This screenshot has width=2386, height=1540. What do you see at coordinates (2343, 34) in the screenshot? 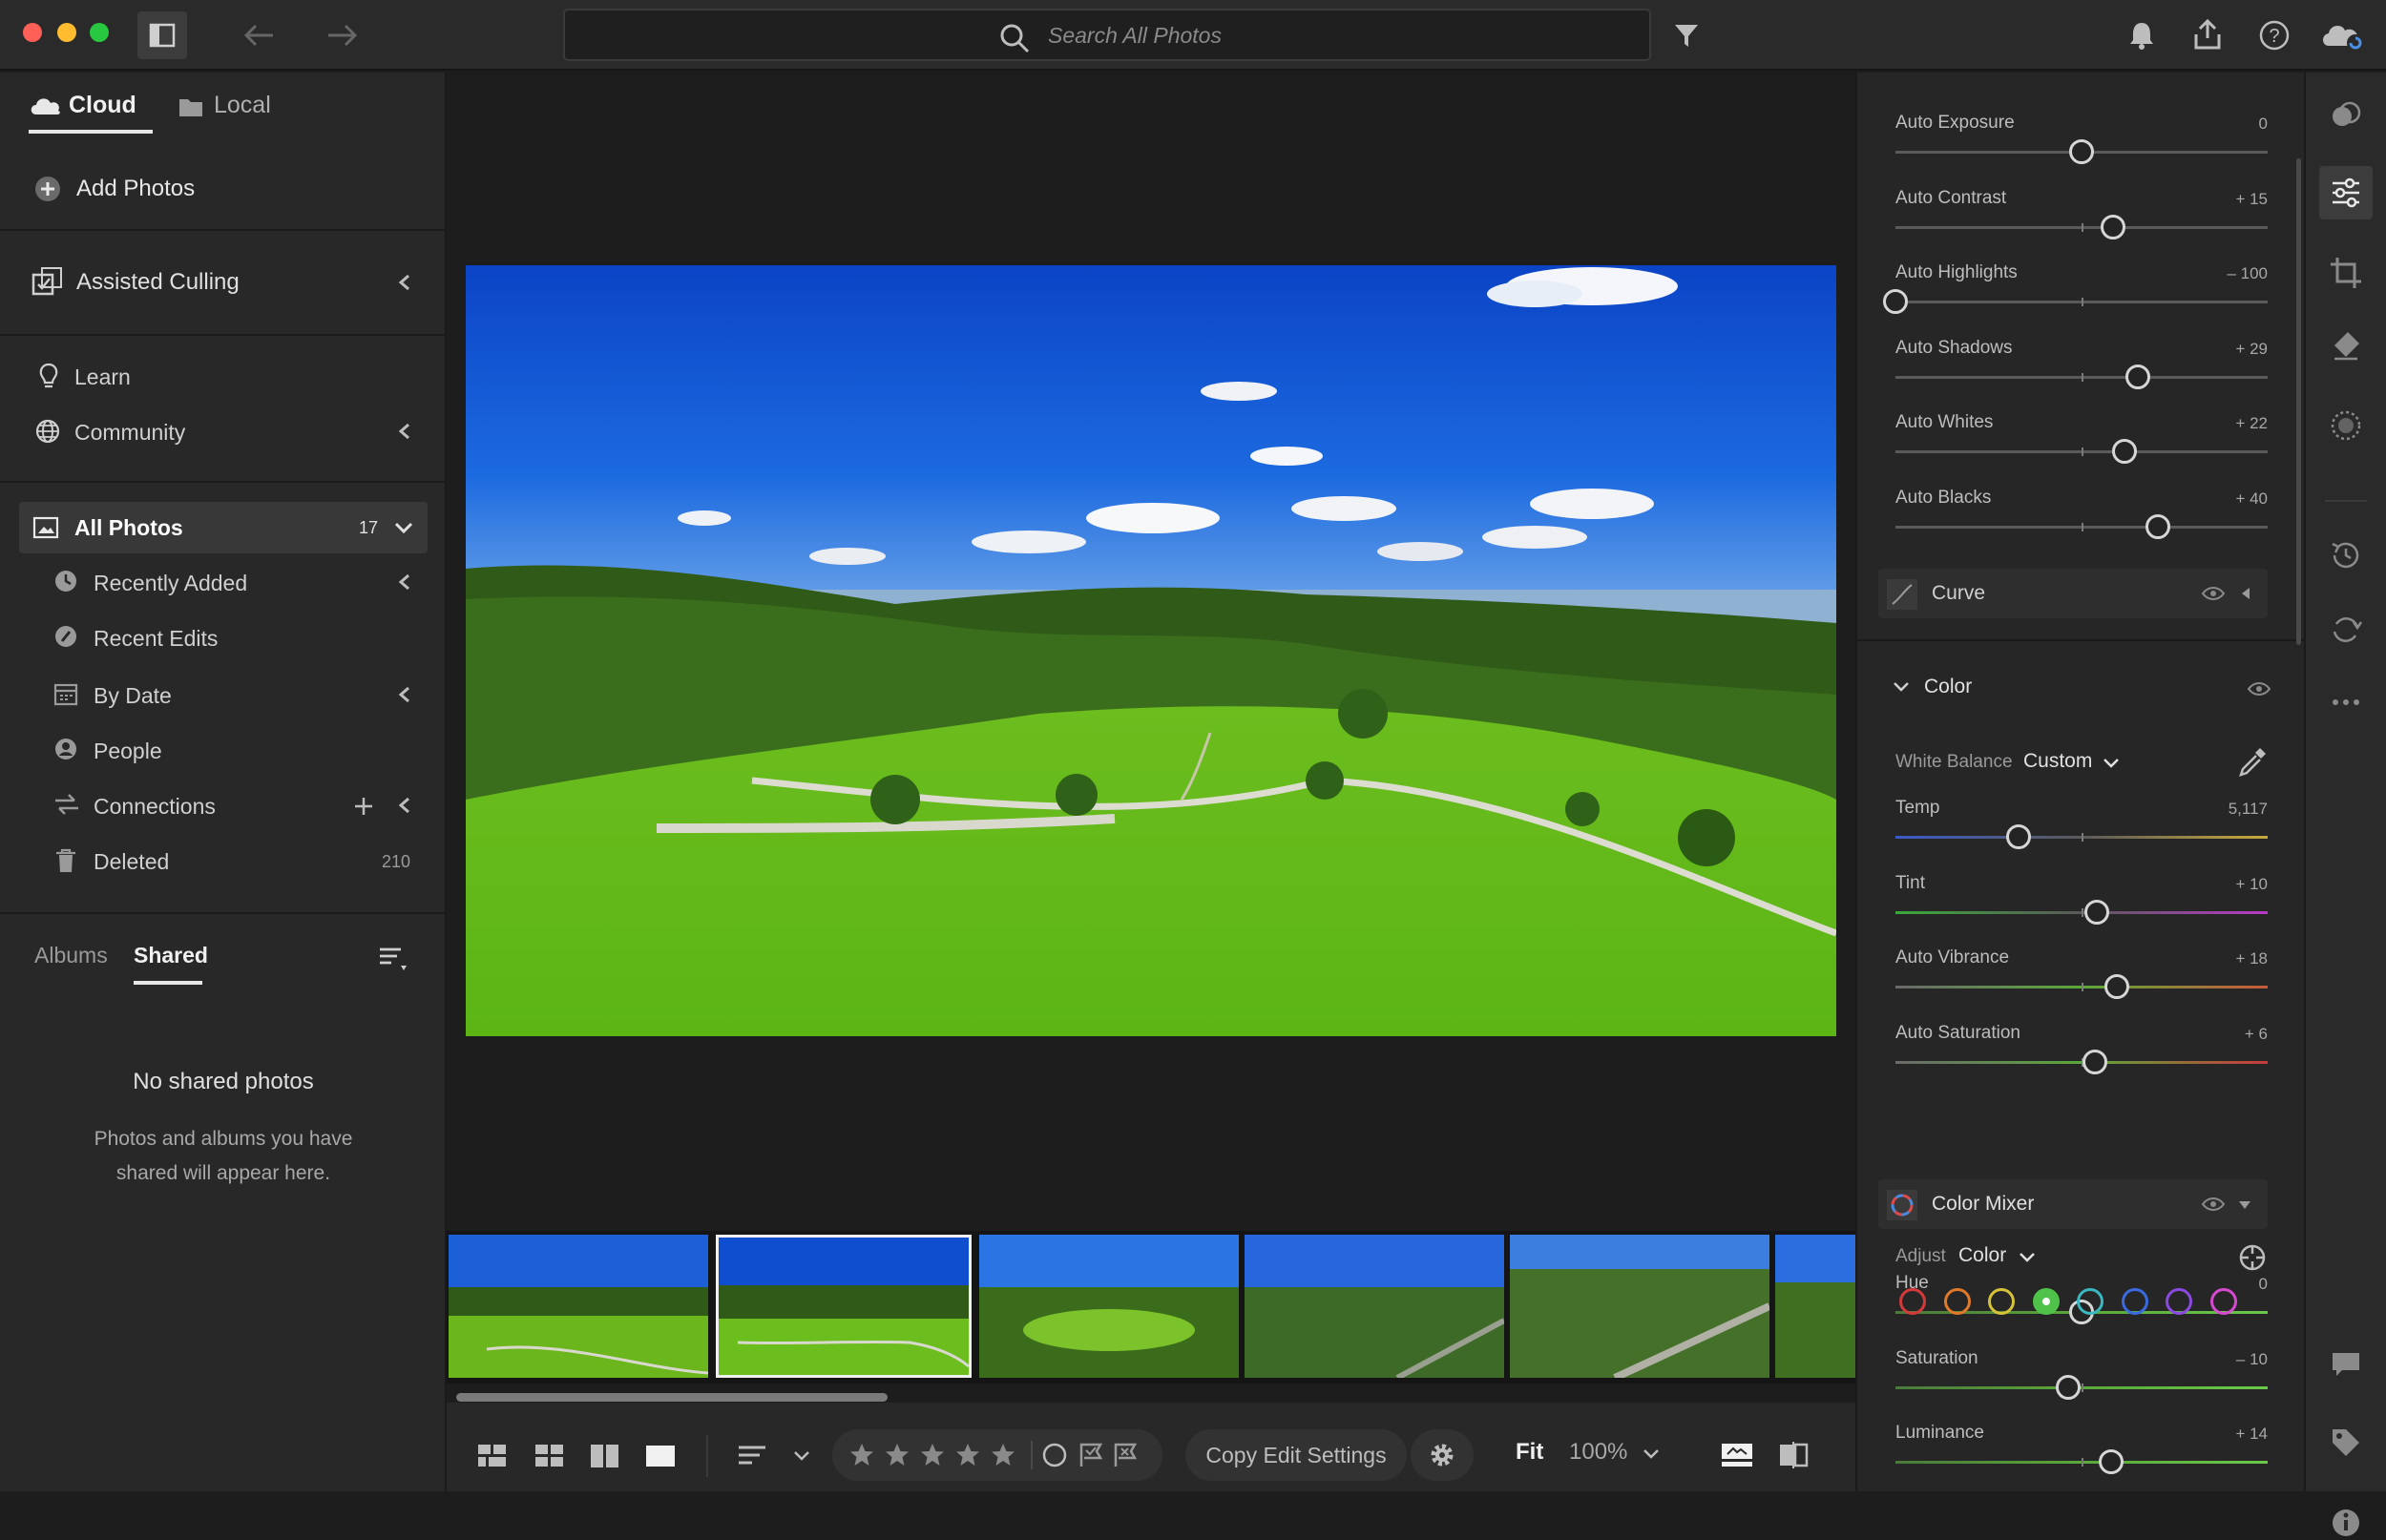
I see `cloud-sync-button` at bounding box center [2343, 34].